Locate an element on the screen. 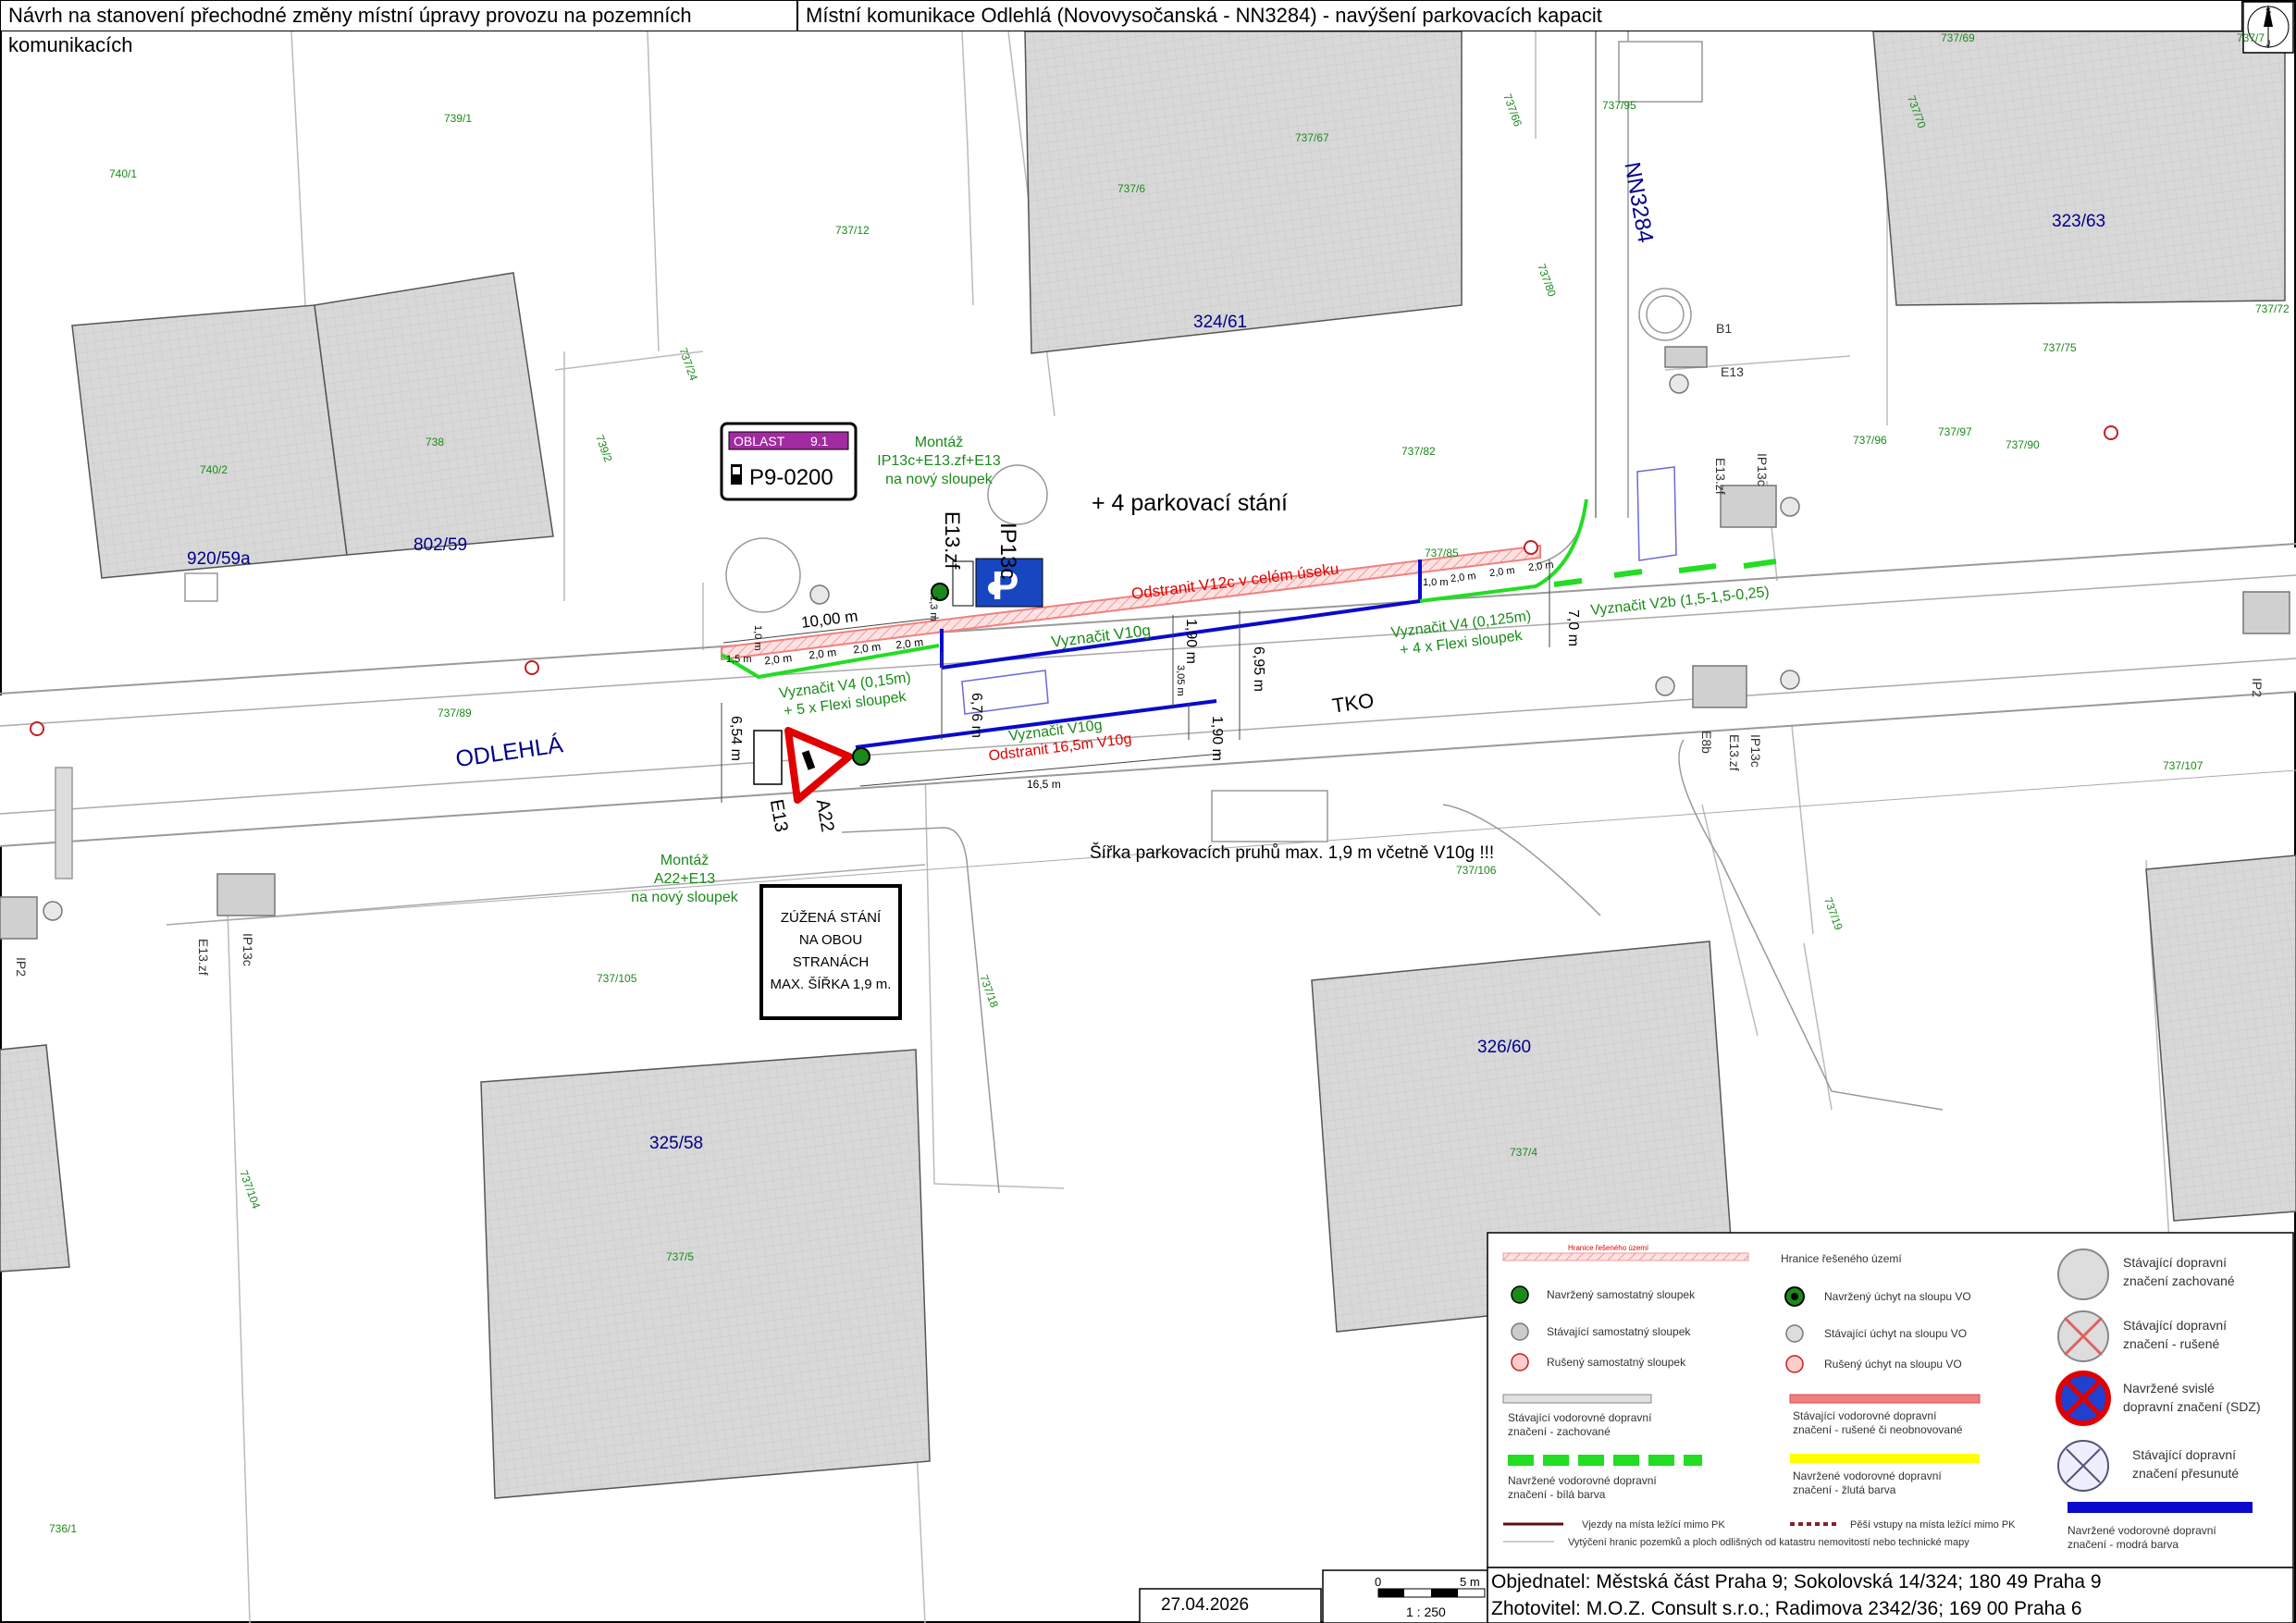 This screenshot has height=1623, width=2296. legend-navrzene-svisle: dopravní značení (SDZ) is located at coordinates (2192, 1406).